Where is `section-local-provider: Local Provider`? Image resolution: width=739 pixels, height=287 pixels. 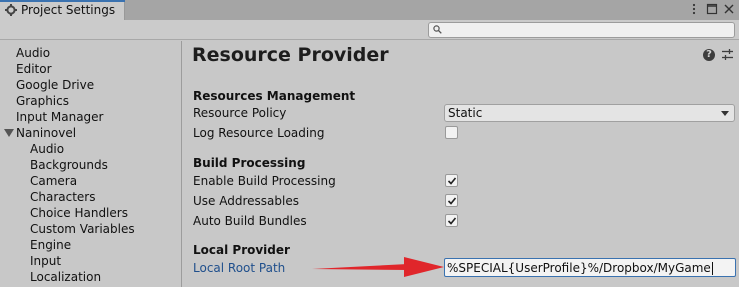 section-local-provider: Local Provider is located at coordinates (241, 250).